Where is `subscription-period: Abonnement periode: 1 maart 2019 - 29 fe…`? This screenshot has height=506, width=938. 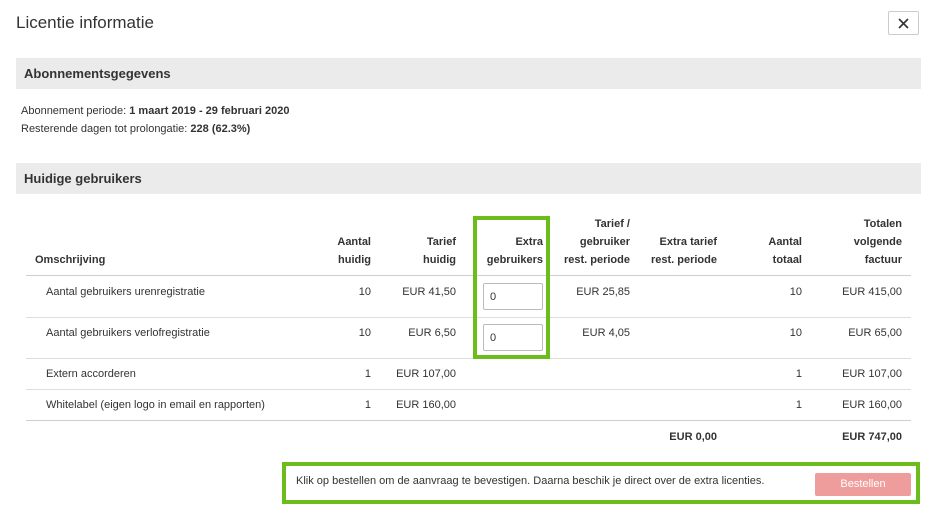 subscription-period: Abonnement periode: 1 maart 2019 - 29 fe… is located at coordinates (155, 111).